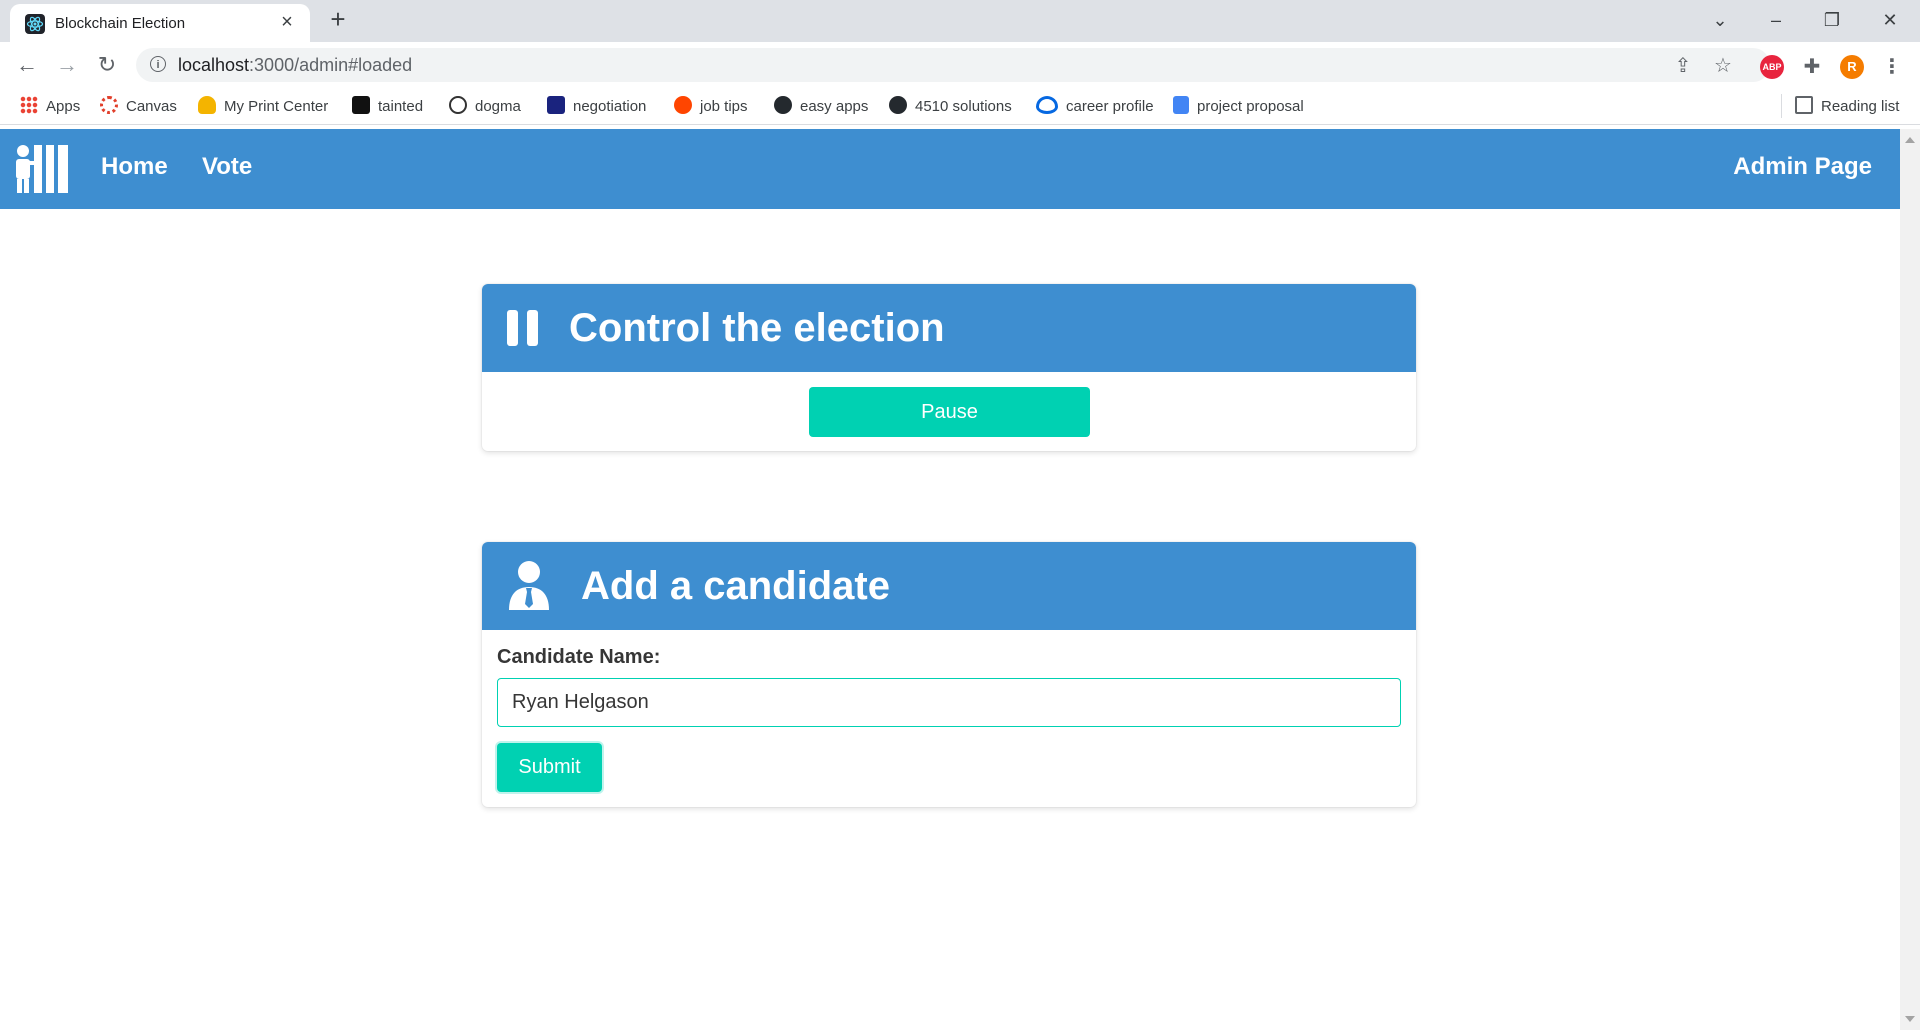 This screenshot has height=1030, width=1920. What do you see at coordinates (950, 106) in the screenshot?
I see `bookmark-4510-solutions: 4510 solutions` at bounding box center [950, 106].